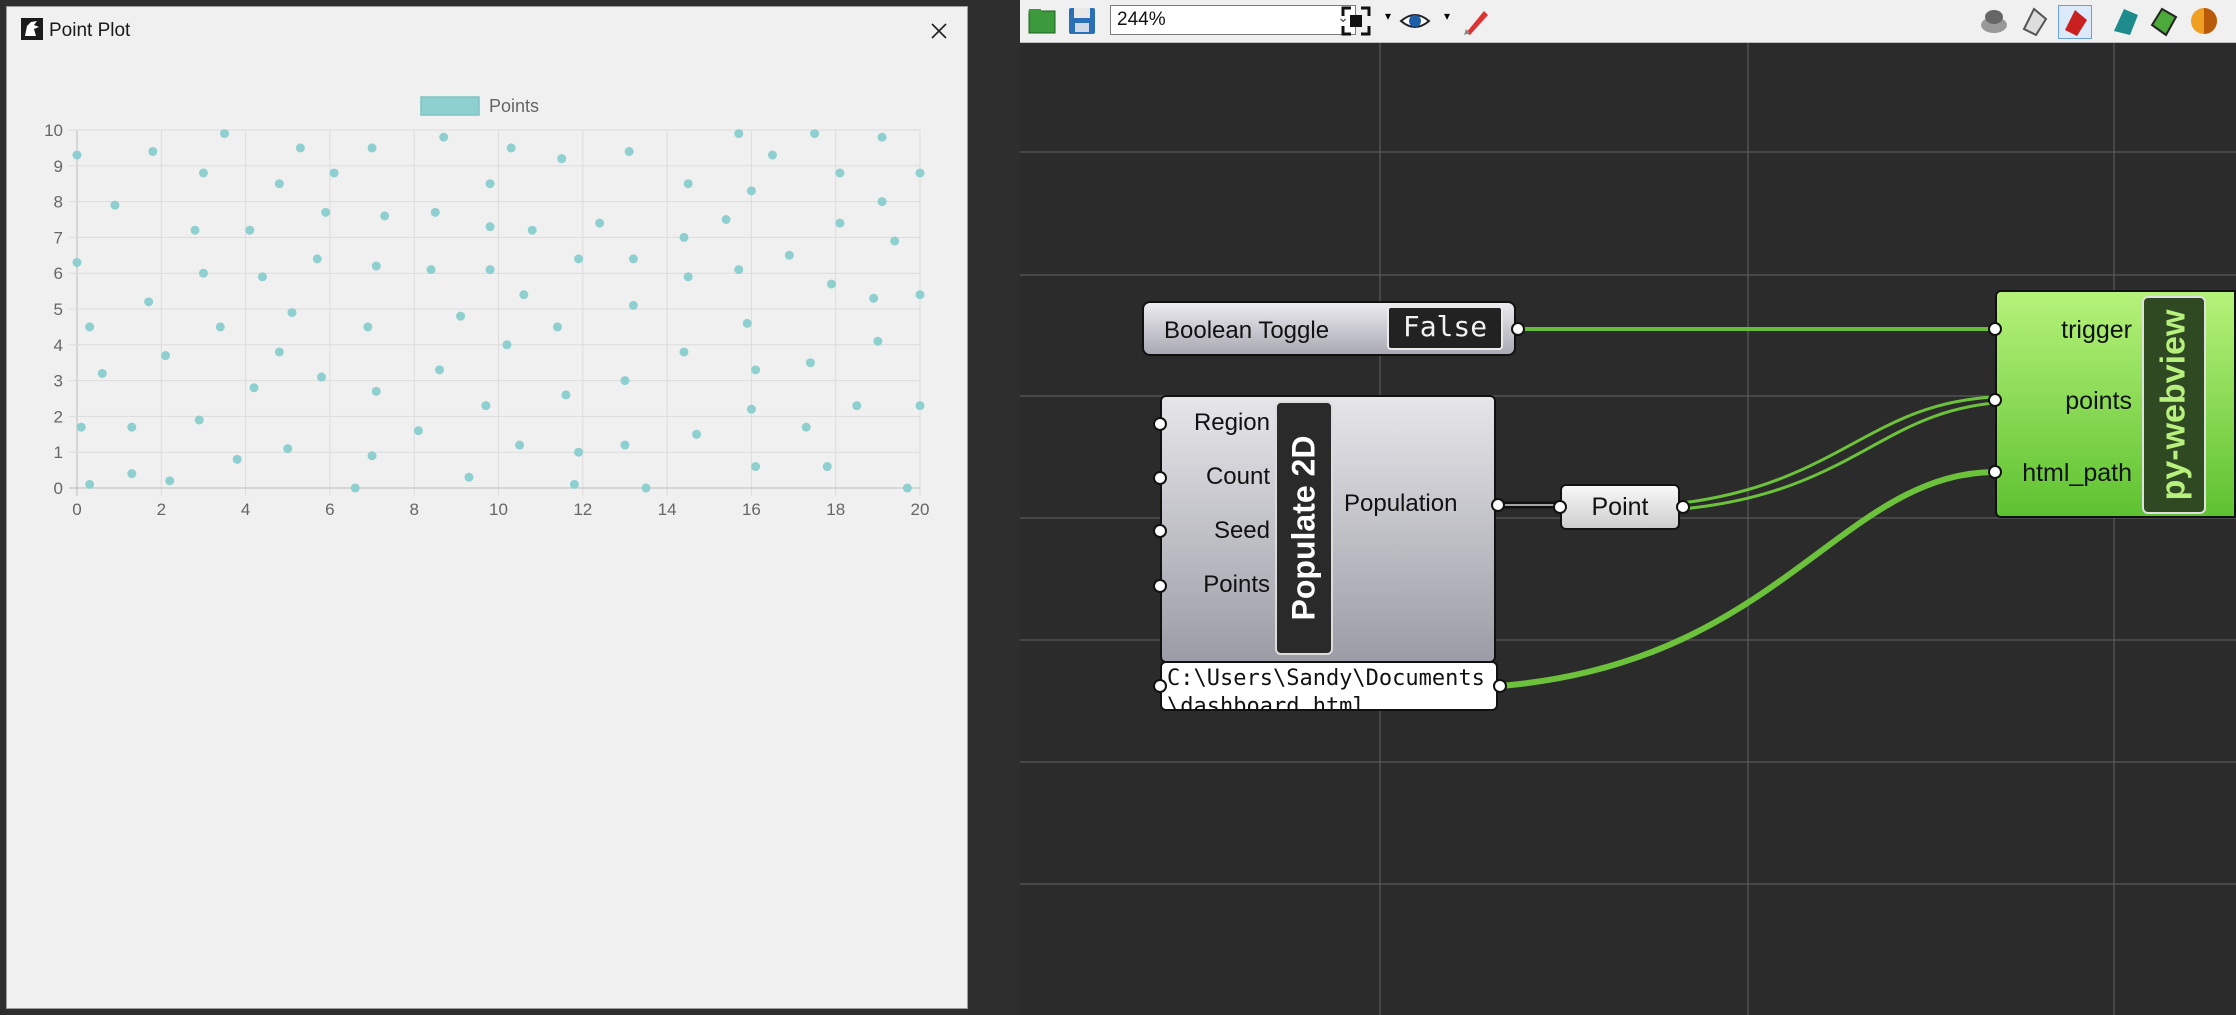 This screenshot has height=1015, width=2236. What do you see at coordinates (667, 509) in the screenshot?
I see `x-tick-label: 14` at bounding box center [667, 509].